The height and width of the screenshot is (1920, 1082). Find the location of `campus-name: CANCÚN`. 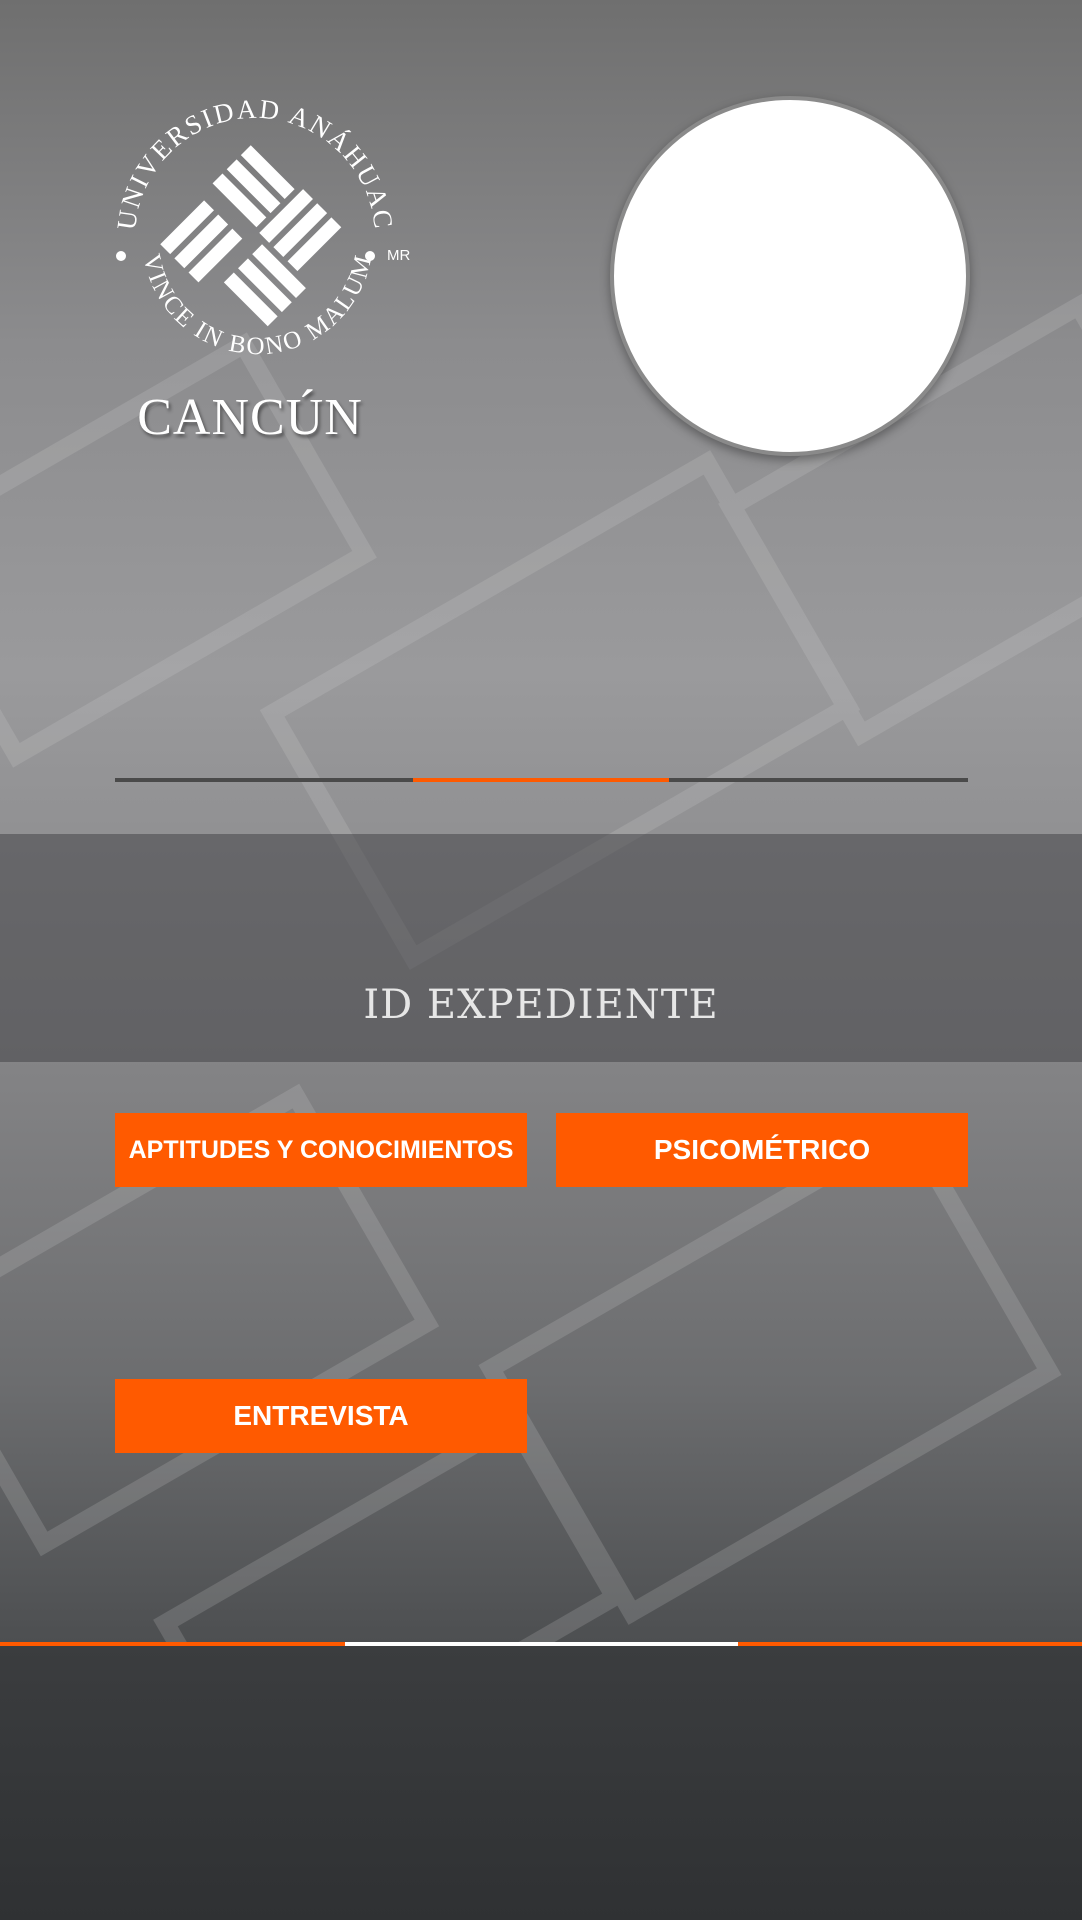

campus-name: CANCÚN is located at coordinates (250, 417).